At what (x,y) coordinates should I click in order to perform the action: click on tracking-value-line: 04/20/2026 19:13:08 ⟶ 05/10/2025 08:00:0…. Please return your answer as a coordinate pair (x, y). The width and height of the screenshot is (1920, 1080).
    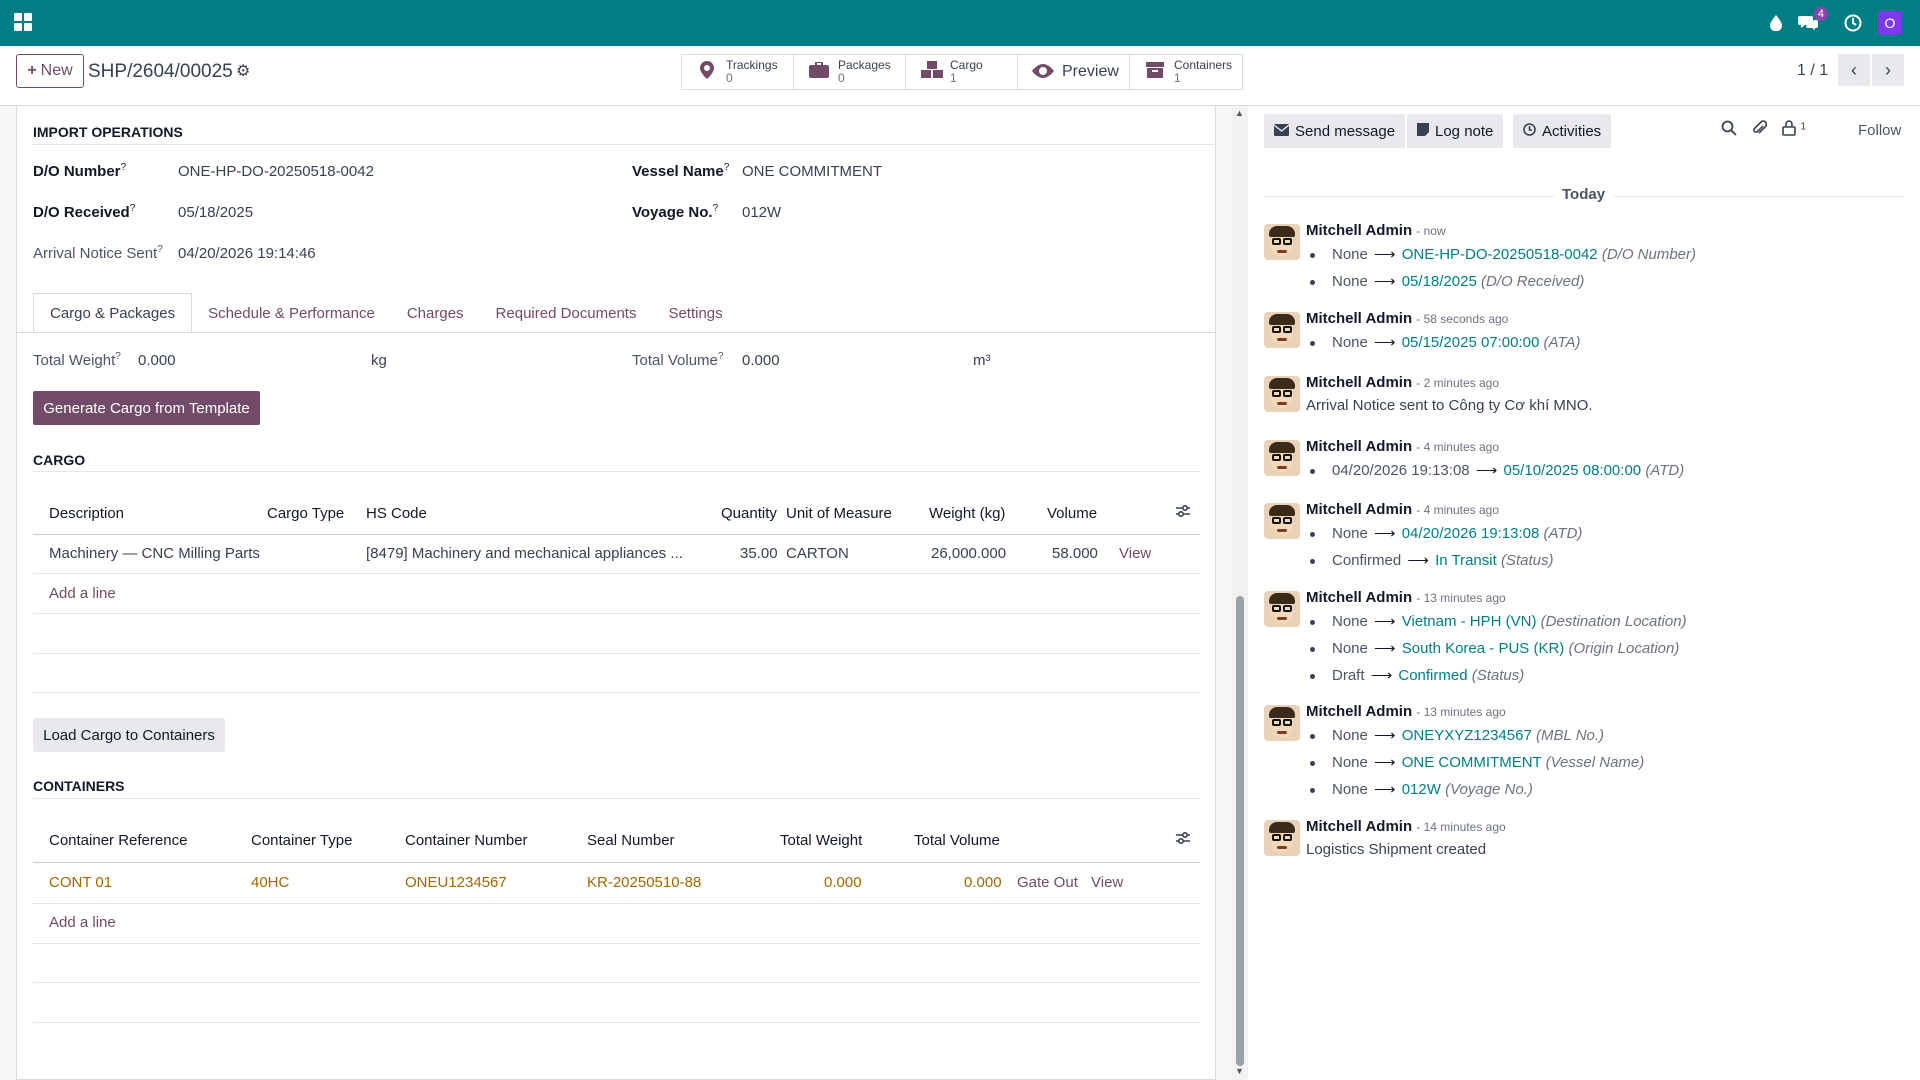
    Looking at the image, I should click on (1508, 470).